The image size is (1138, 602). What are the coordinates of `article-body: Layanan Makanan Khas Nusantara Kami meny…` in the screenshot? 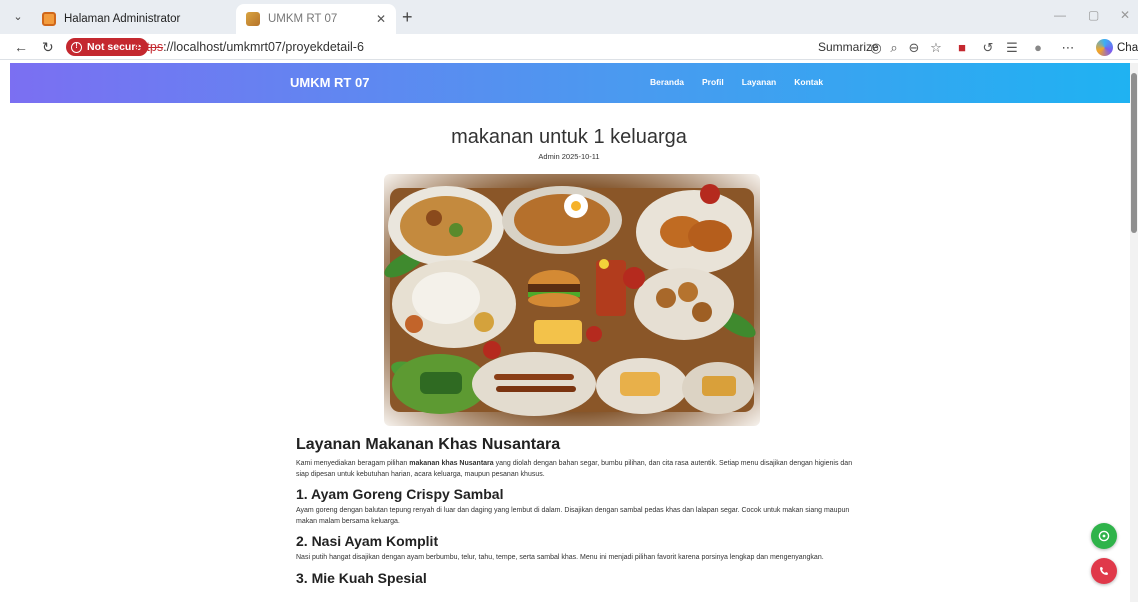 It's located at (576, 513).